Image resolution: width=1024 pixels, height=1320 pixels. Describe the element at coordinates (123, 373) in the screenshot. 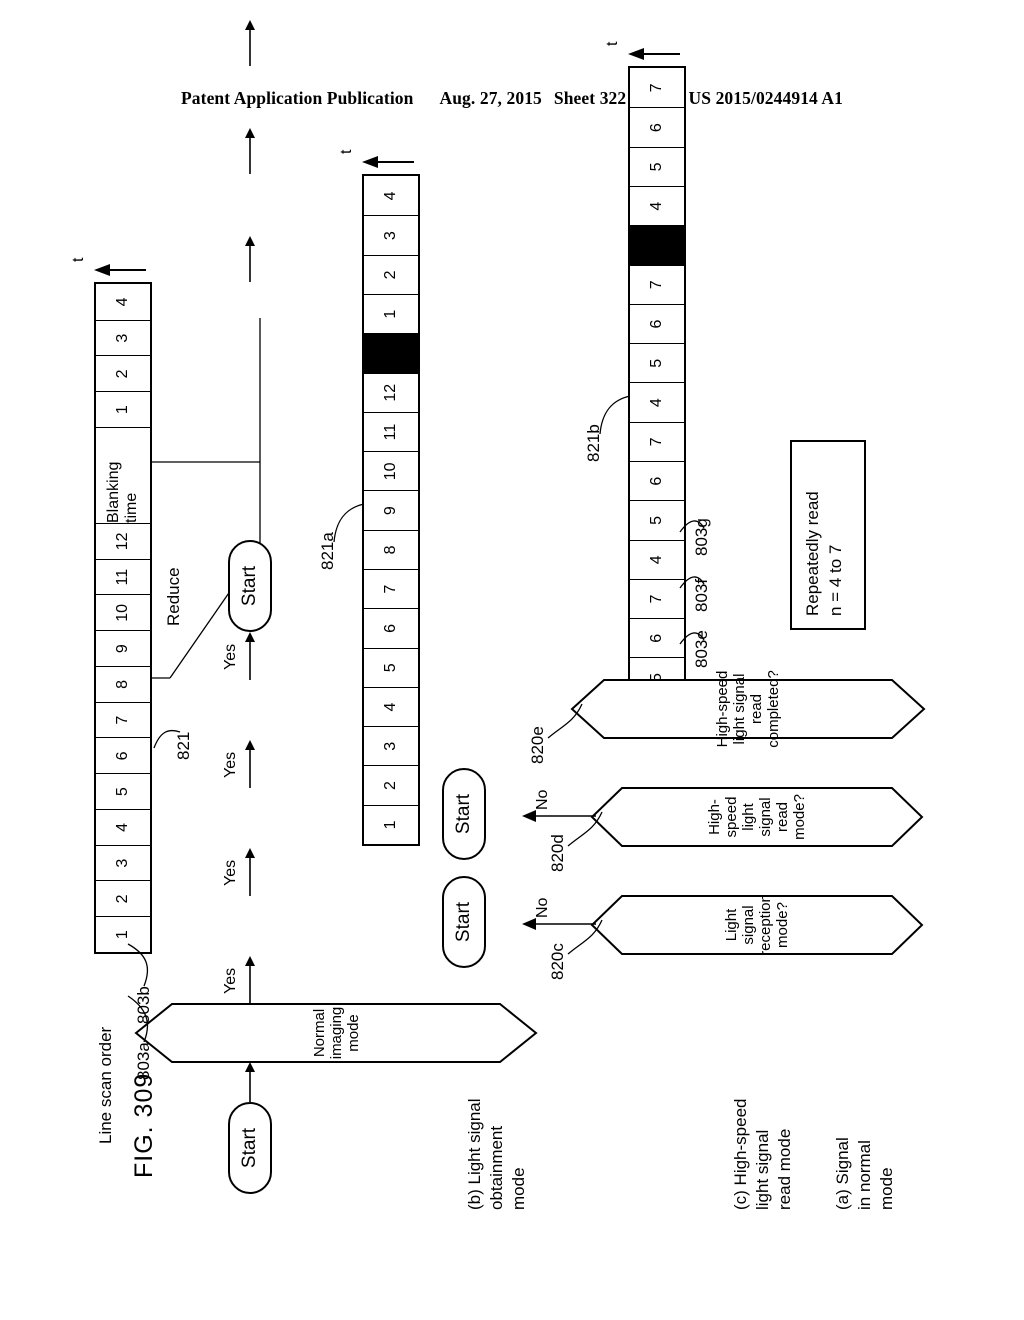

I see `timing-cell-row-a-14: 2` at that location.